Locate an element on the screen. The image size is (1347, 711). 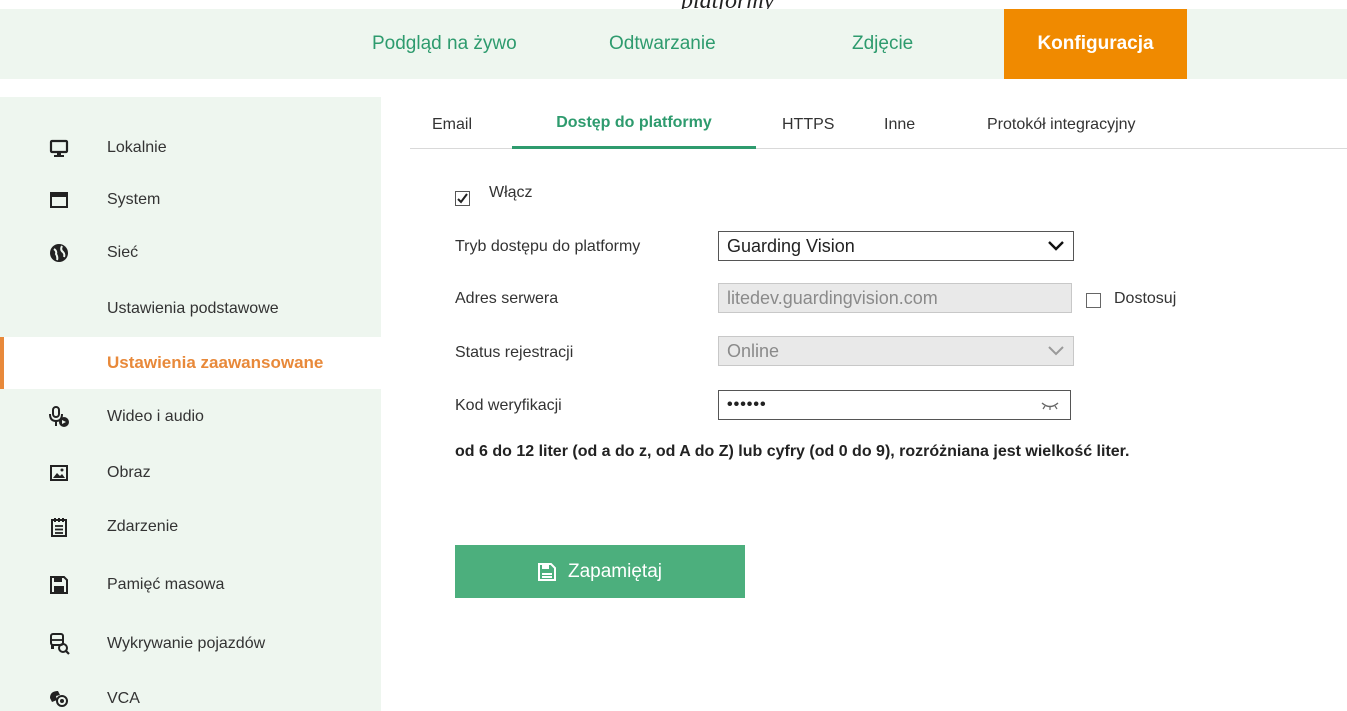
server-address-field: litedev.guardingvision.com is located at coordinates (895, 298).